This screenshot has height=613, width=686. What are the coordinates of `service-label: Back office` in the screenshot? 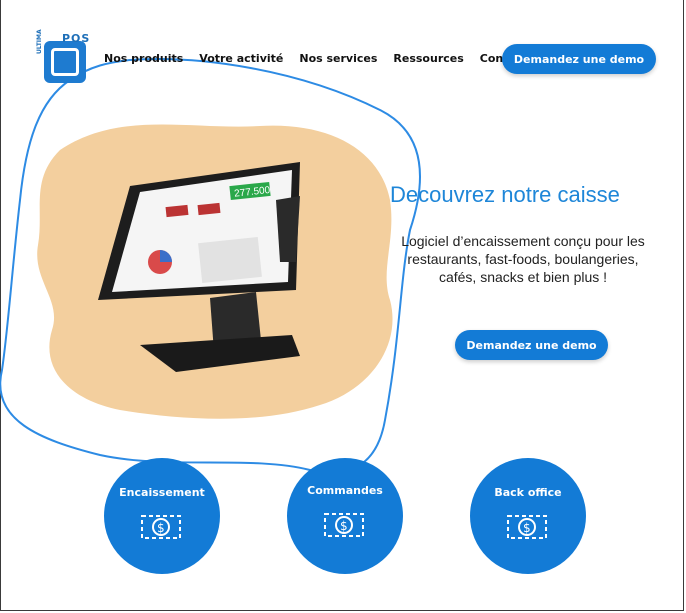 It's located at (528, 492).